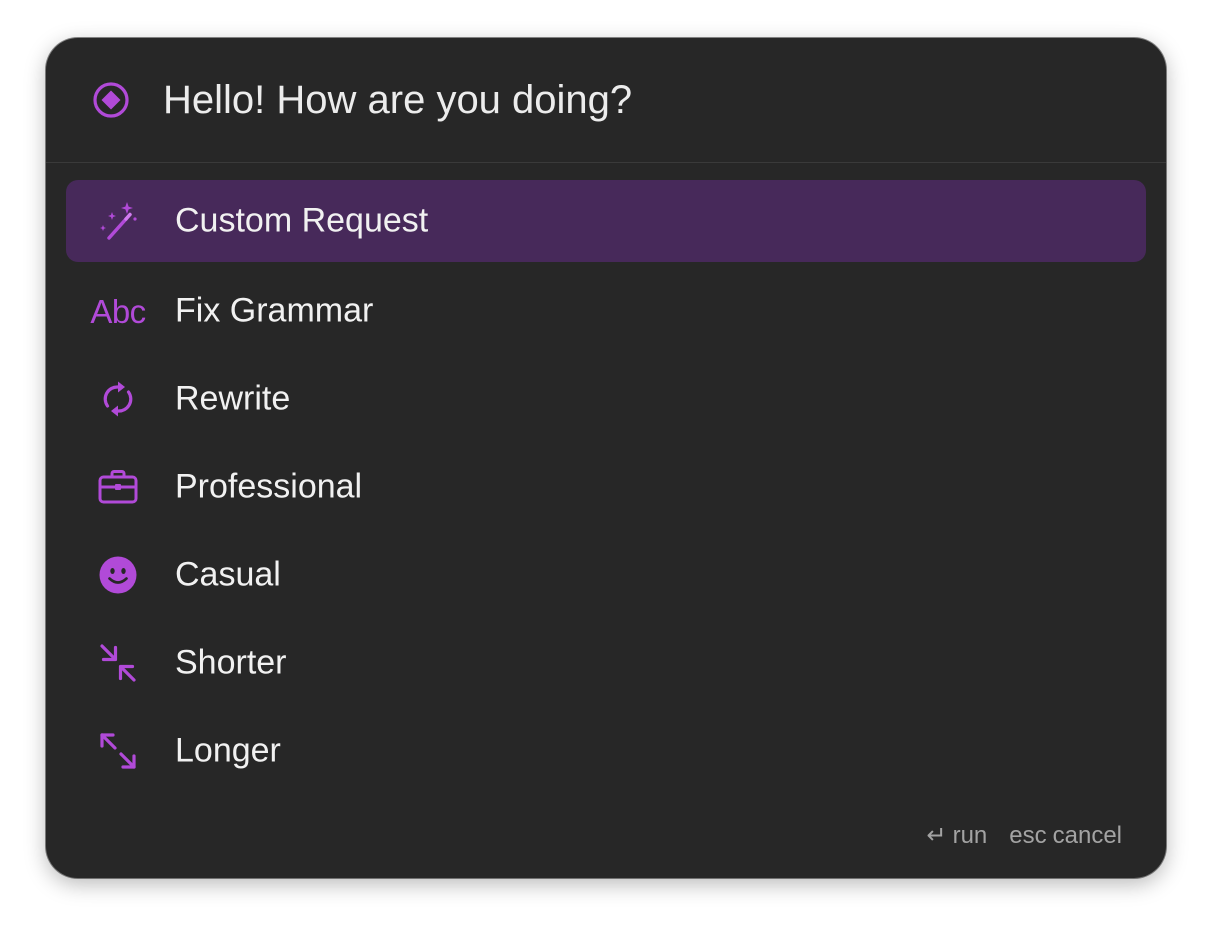 Image resolution: width=1212 pixels, height=932 pixels. I want to click on run-label: run, so click(970, 835).